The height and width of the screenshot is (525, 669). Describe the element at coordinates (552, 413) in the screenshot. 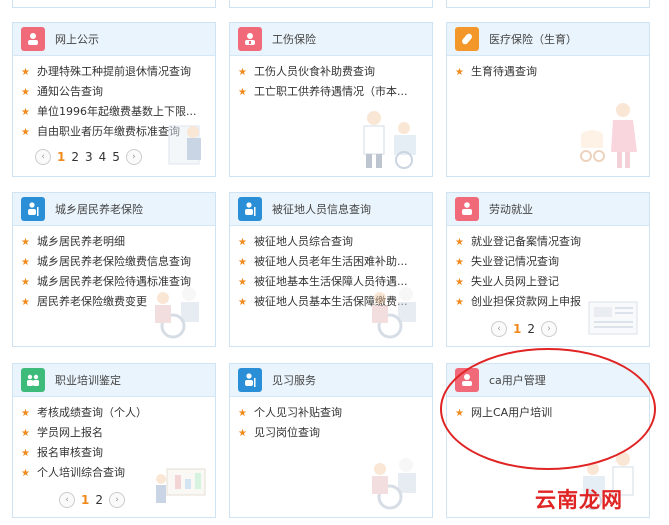

I see `list-item: ★ 网上CA用户培训` at that location.